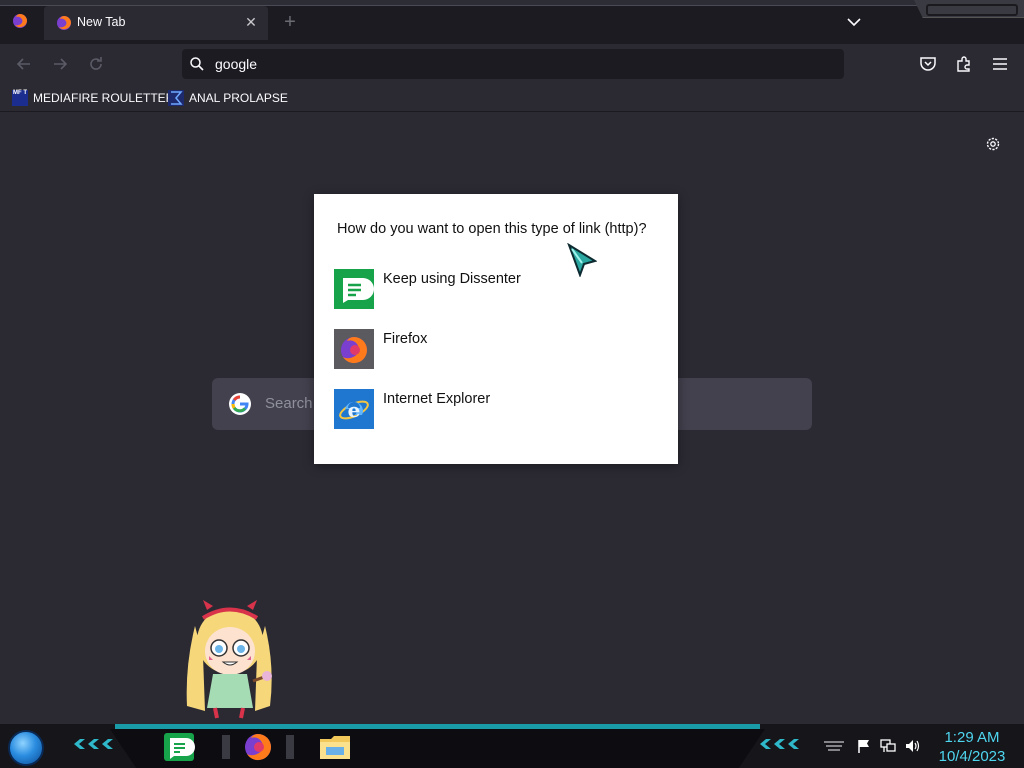  I want to click on tab-strip: New Tab ✕ +, so click(512, 22).